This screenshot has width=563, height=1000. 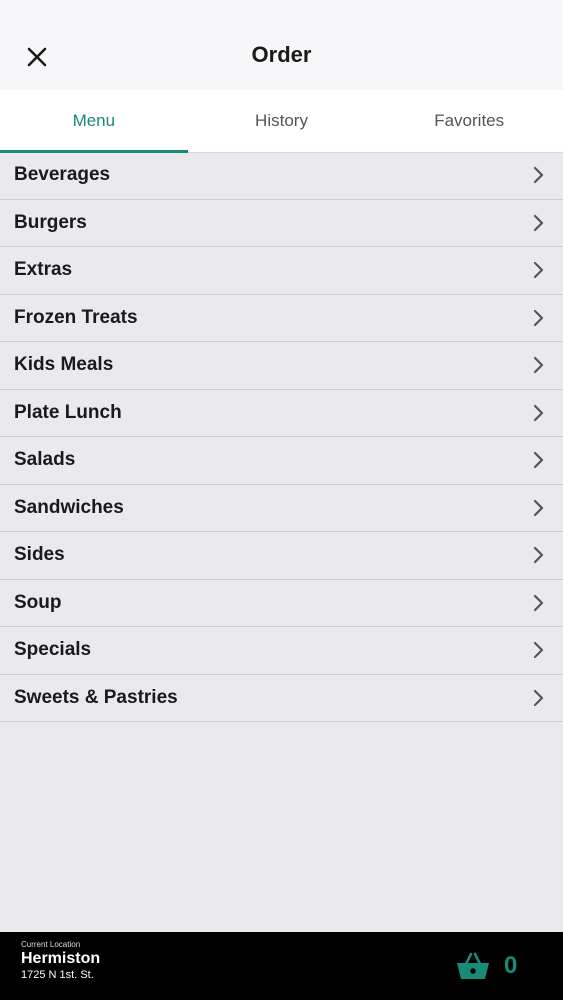 I want to click on menu-item-label: Beverages, so click(x=62, y=175).